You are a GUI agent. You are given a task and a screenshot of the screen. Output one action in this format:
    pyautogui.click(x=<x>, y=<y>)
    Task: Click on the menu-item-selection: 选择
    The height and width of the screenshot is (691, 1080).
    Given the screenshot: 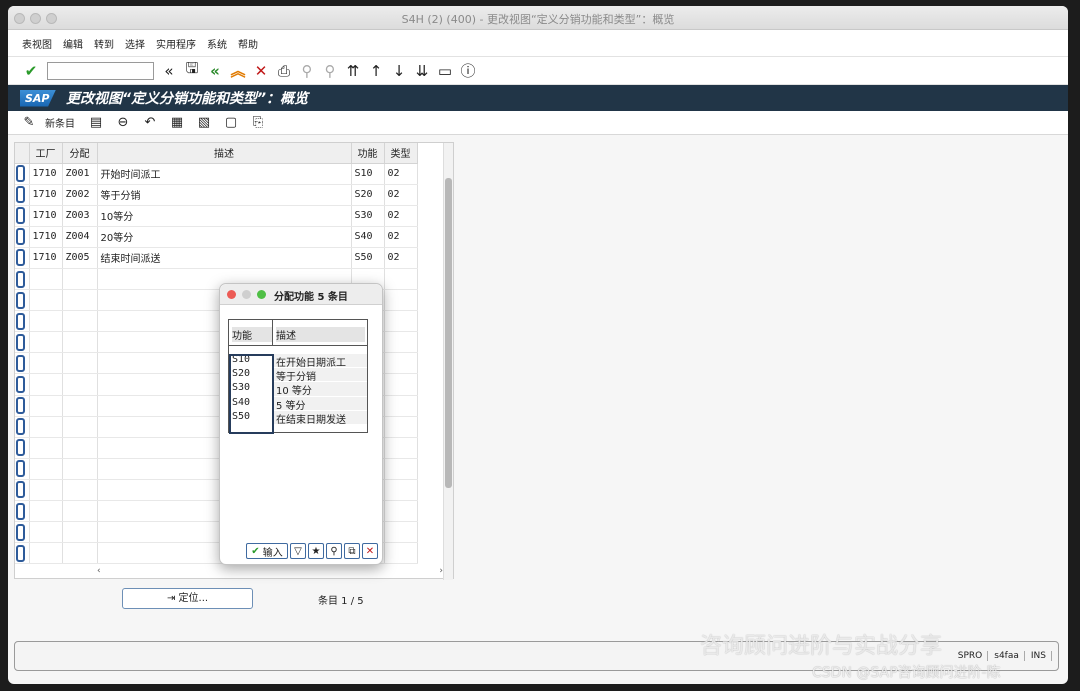 What is the action you would take?
    pyautogui.click(x=135, y=43)
    